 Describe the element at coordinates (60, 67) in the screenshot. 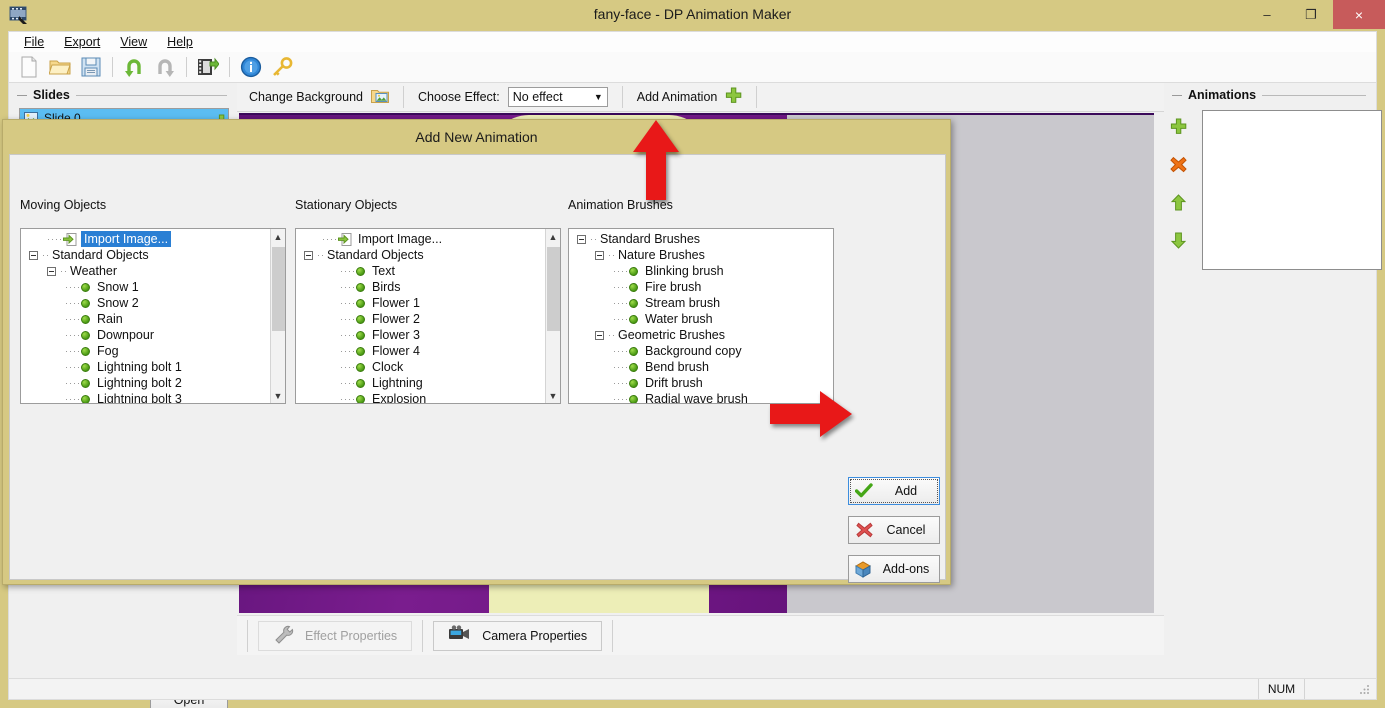

I see `open-folder-button` at that location.